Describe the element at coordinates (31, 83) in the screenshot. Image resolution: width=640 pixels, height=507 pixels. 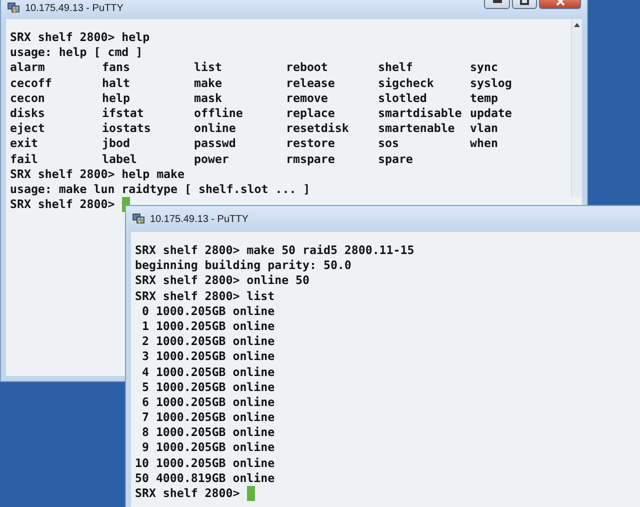
I see `command-name: cecoff` at that location.